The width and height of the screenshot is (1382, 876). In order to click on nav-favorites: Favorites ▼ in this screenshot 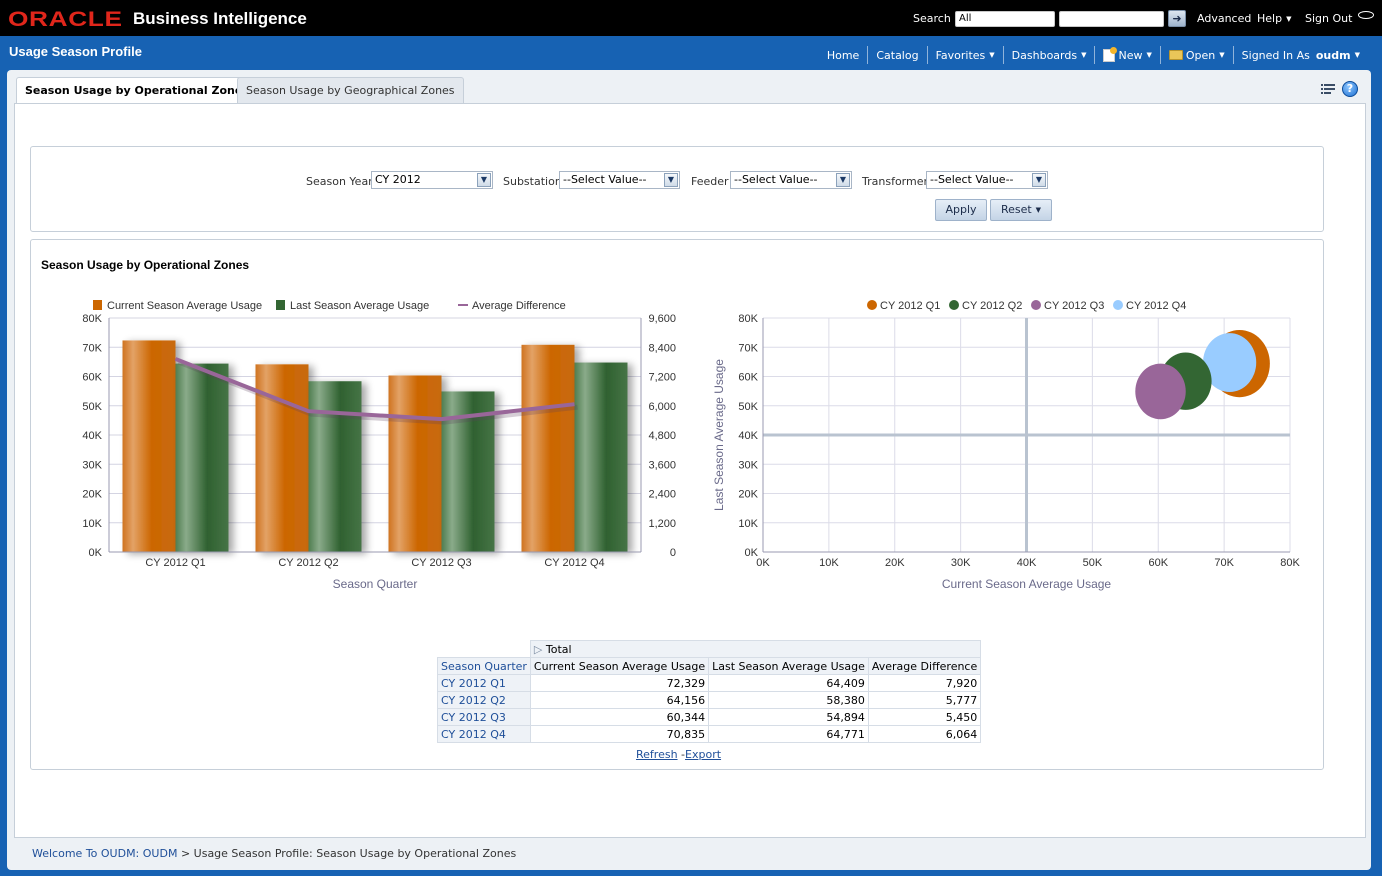, I will do `click(965, 55)`.